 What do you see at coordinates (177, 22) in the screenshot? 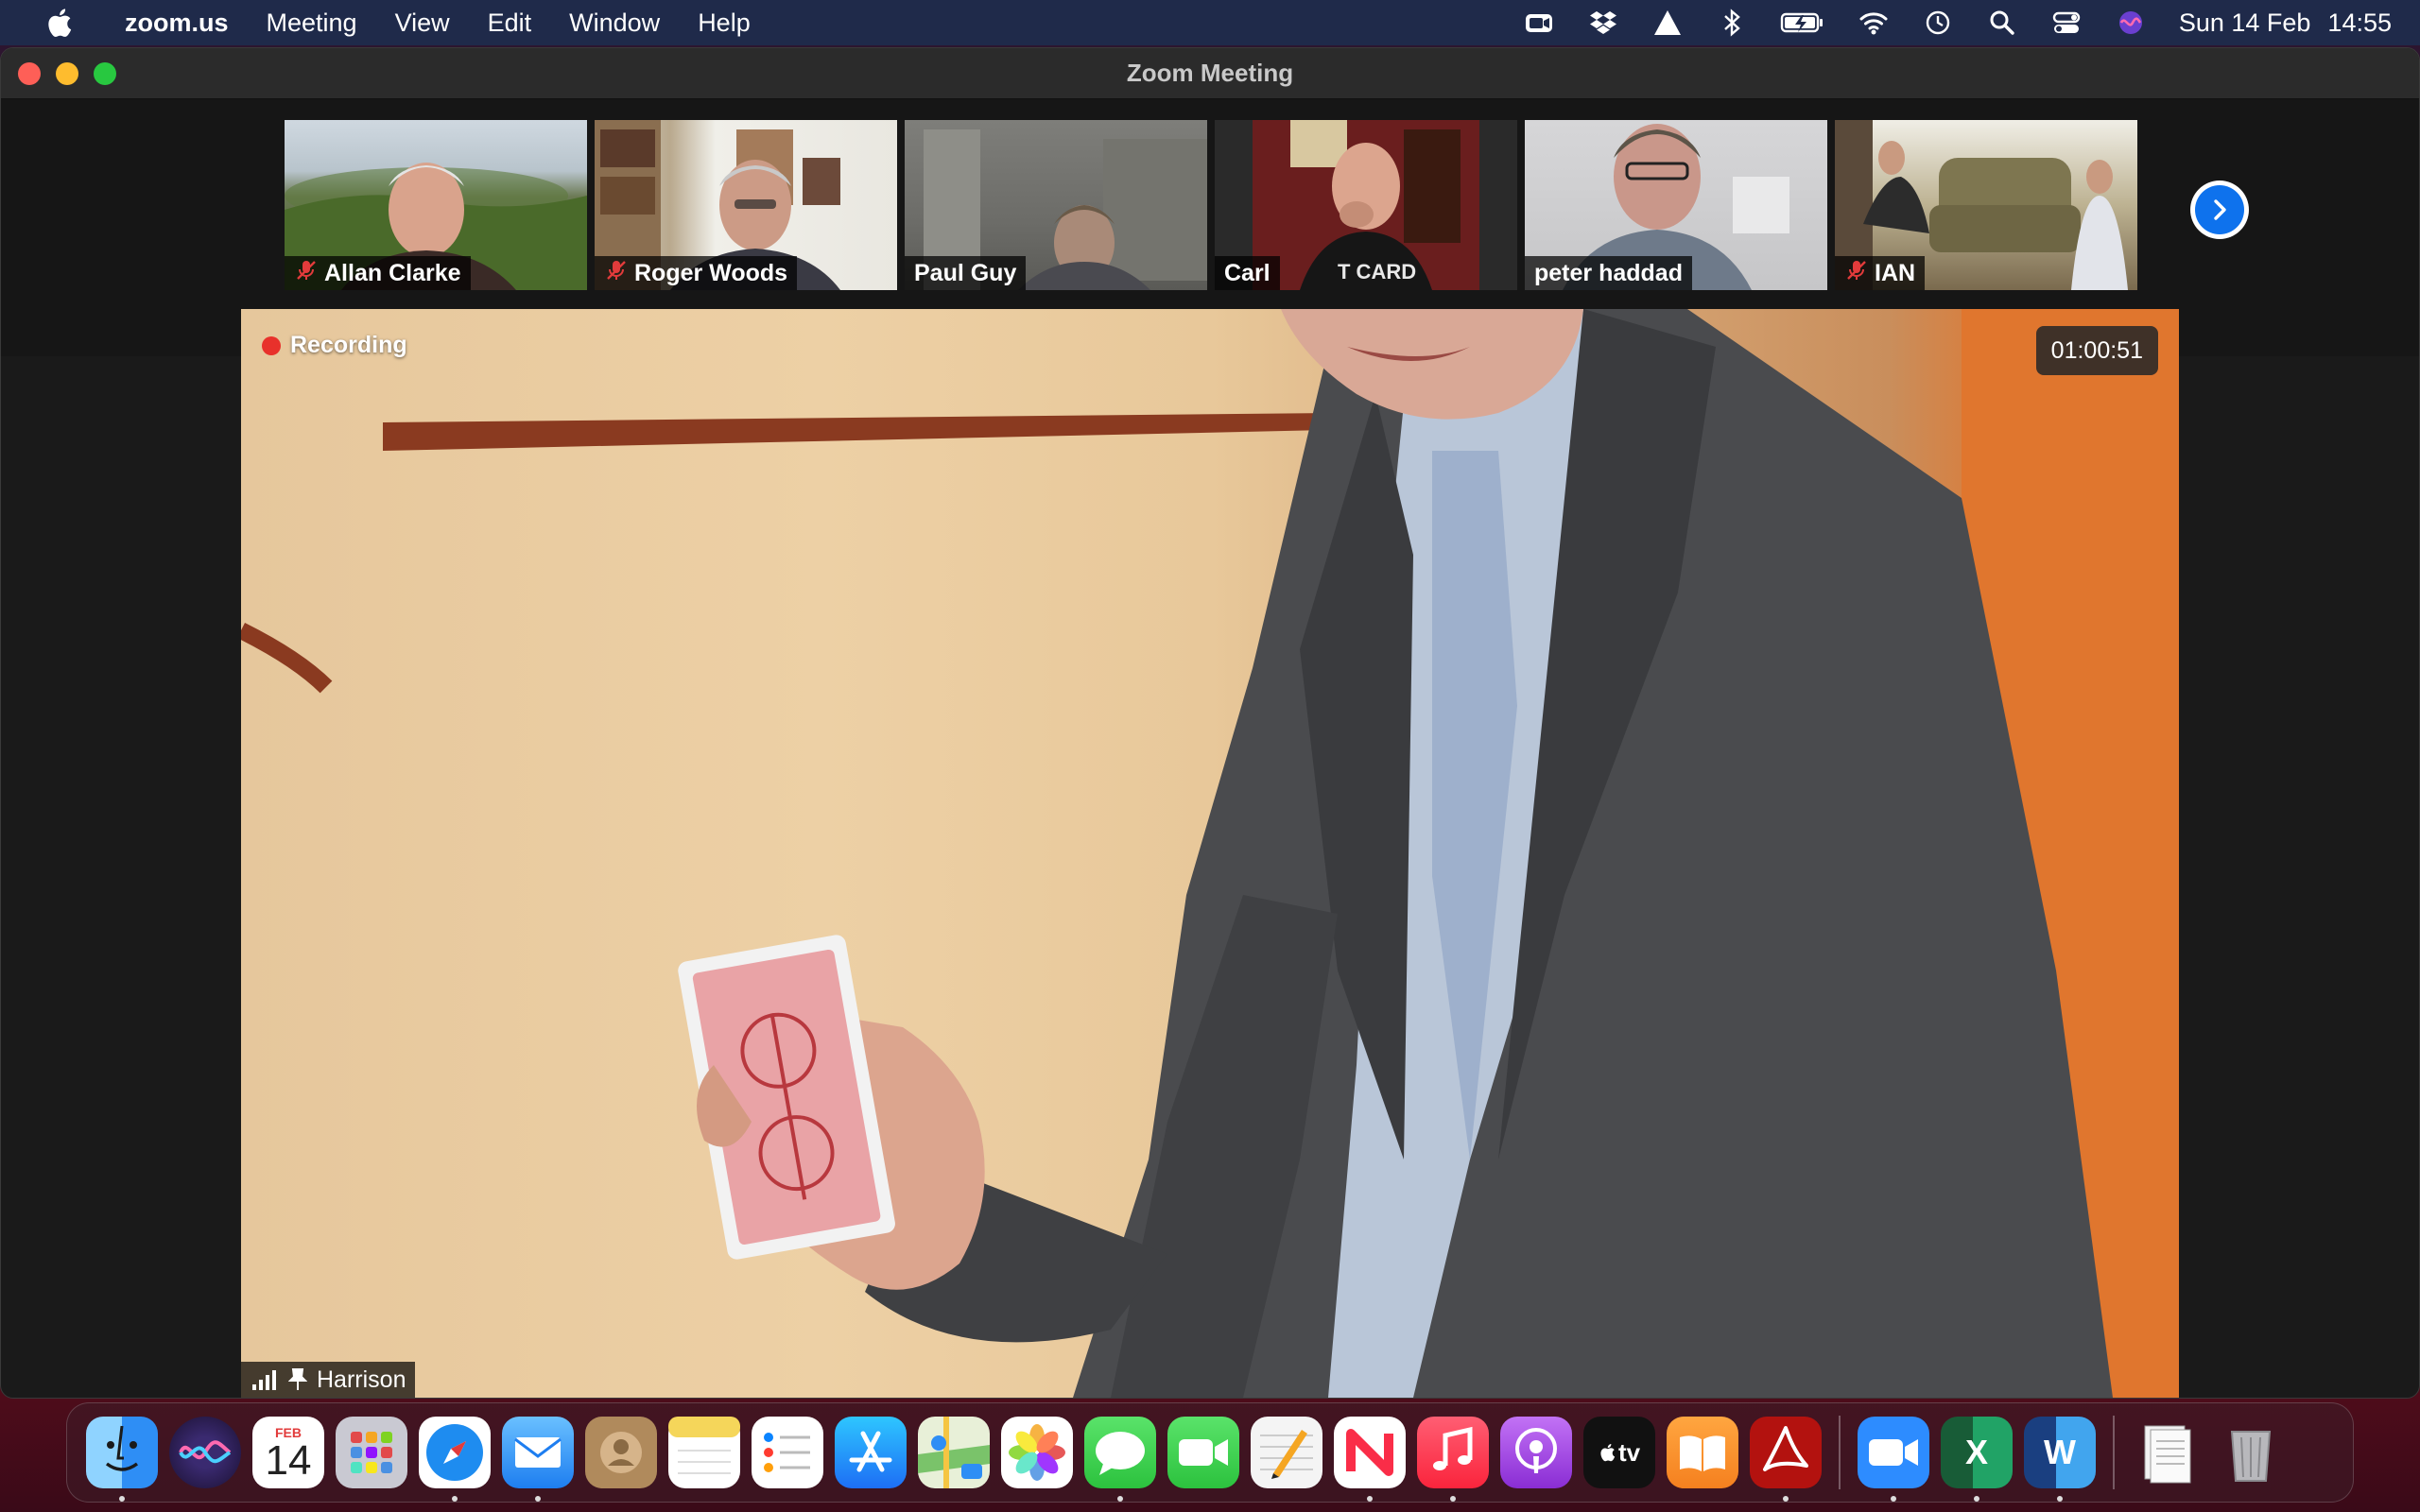
I see `menu-app-name: zoom.us` at bounding box center [177, 22].